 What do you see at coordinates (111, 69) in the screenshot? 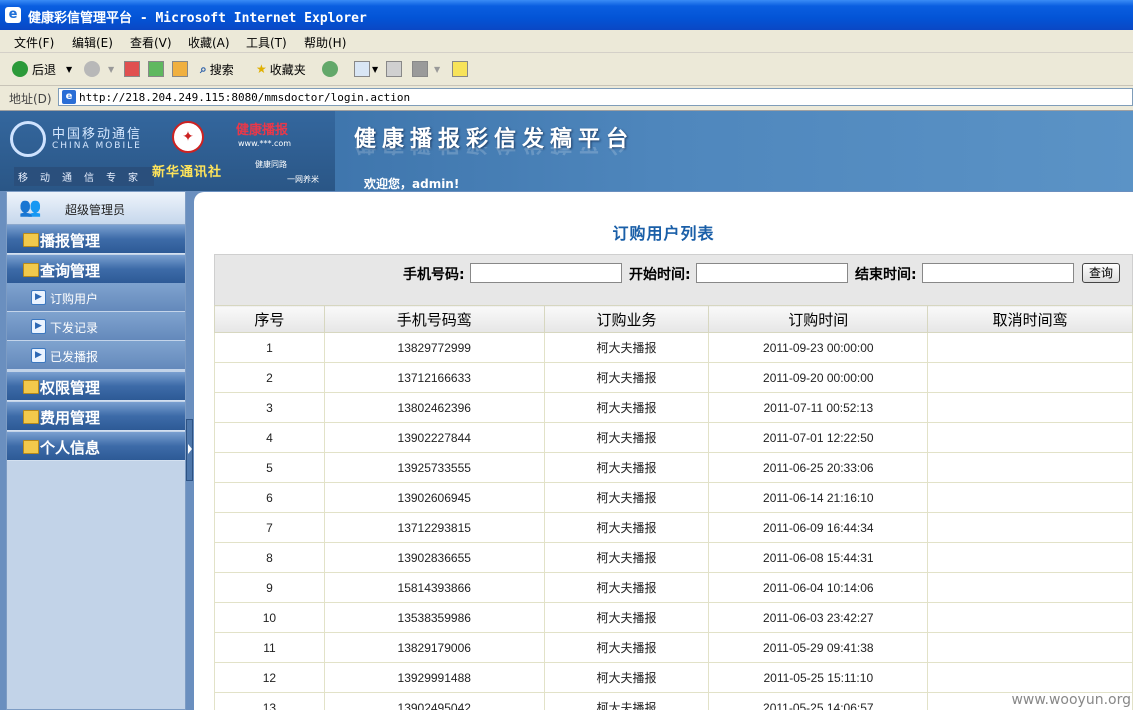
I see `forward-dropdown-icon: ▼` at bounding box center [111, 69].